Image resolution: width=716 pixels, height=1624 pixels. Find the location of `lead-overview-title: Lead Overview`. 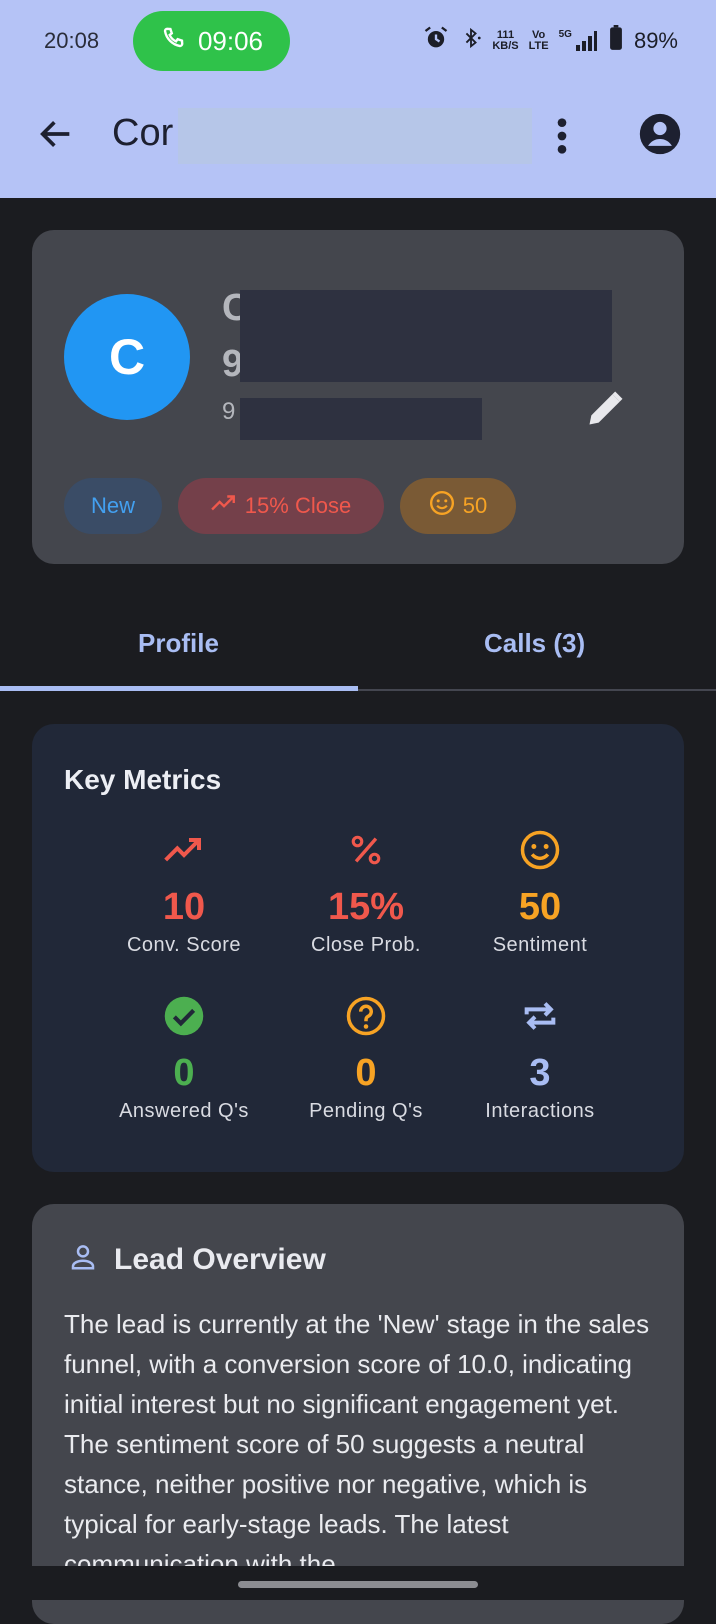

lead-overview-title: Lead Overview is located at coordinates (220, 1259).